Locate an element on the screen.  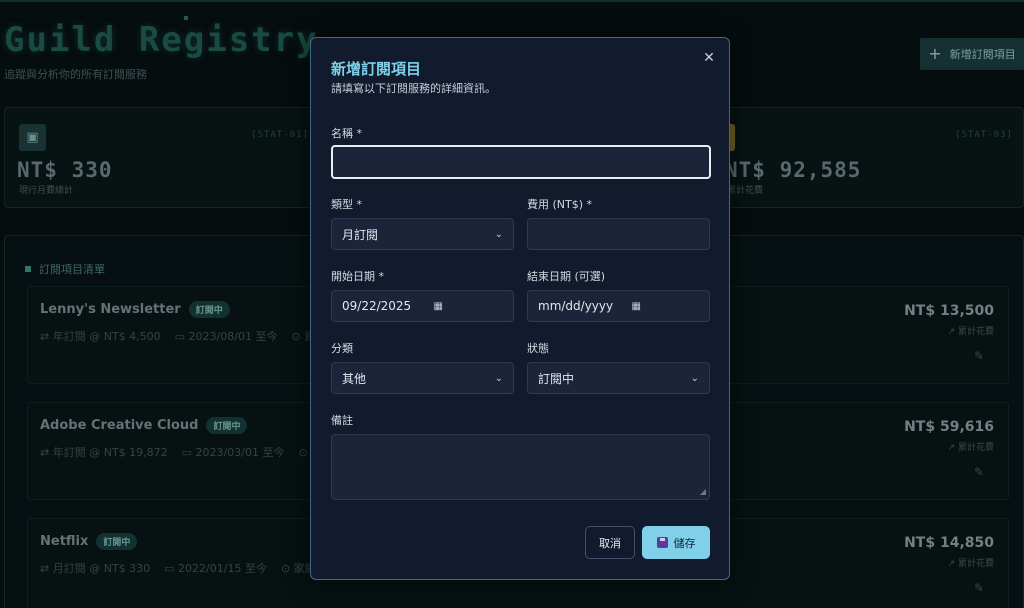
start-date-value: 09/22/2025 is located at coordinates (377, 306).